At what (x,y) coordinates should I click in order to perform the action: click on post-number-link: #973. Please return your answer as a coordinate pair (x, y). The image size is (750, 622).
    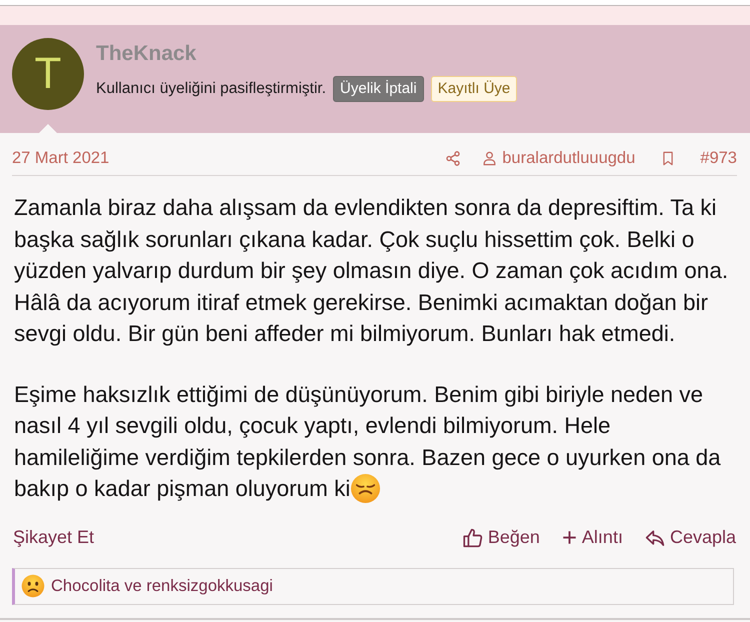
    Looking at the image, I should click on (718, 158).